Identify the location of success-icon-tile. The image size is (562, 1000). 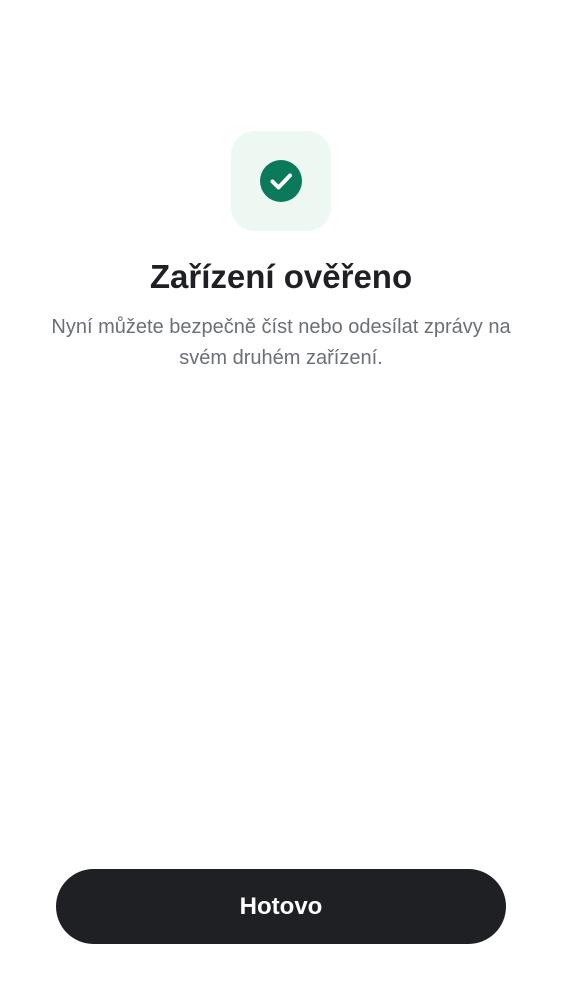
(281, 181).